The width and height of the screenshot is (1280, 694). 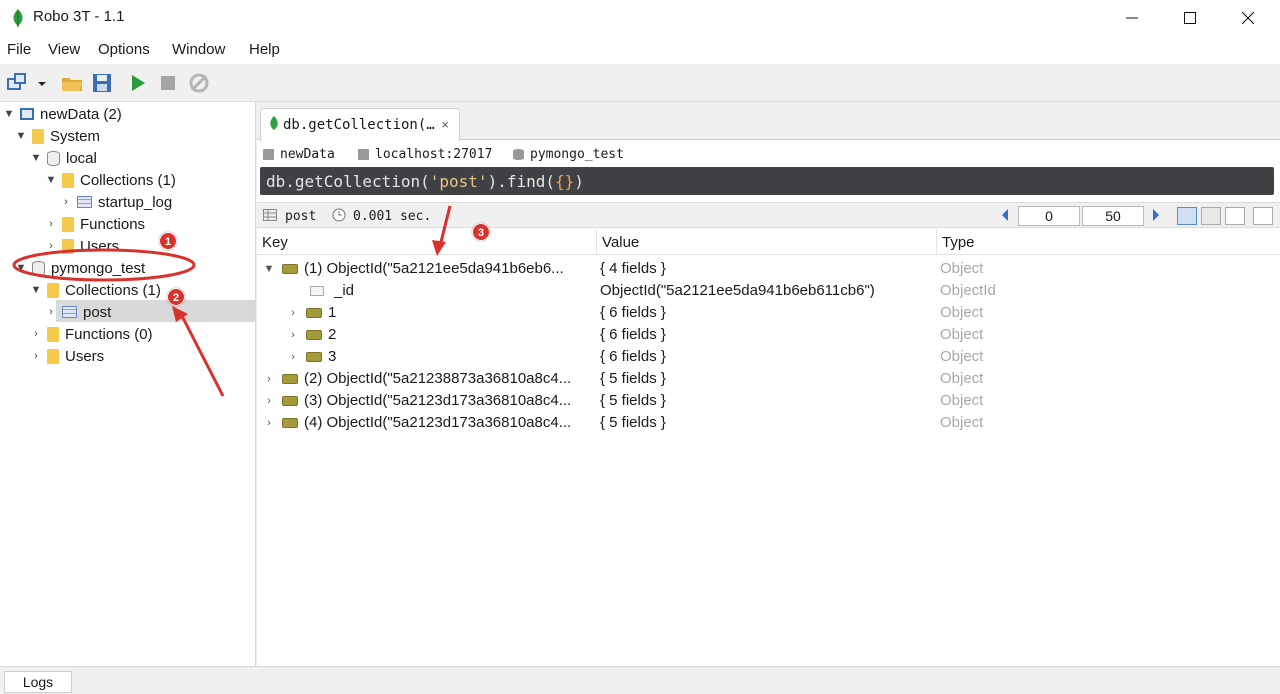 What do you see at coordinates (135, 202) in the screenshot?
I see `tree-label: startup_log` at bounding box center [135, 202].